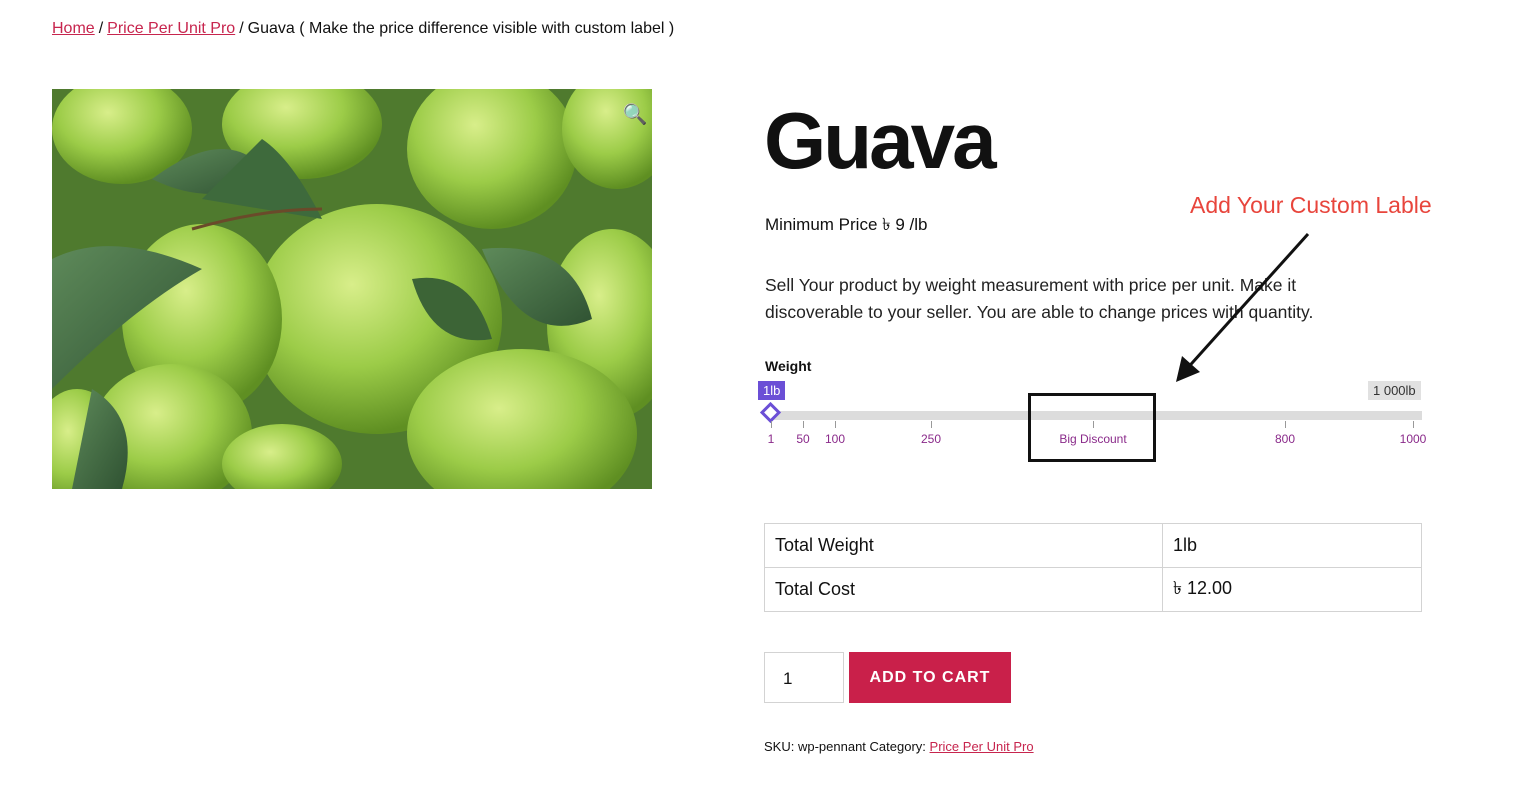 Image resolution: width=1530 pixels, height=795 pixels. Describe the element at coordinates (930, 677) in the screenshot. I see `add-to-cart-button: ADD TO CART` at that location.